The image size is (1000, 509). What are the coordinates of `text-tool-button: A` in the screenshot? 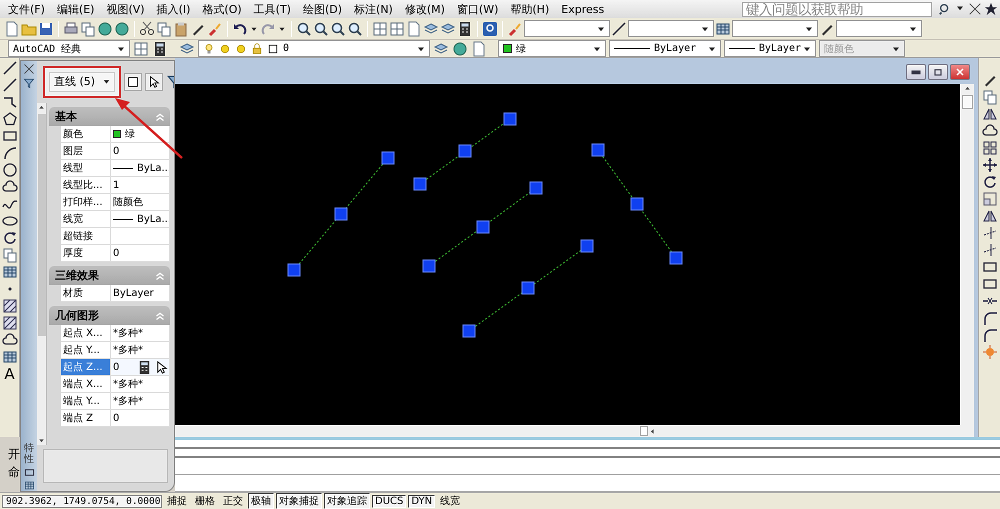 It's located at (9, 374).